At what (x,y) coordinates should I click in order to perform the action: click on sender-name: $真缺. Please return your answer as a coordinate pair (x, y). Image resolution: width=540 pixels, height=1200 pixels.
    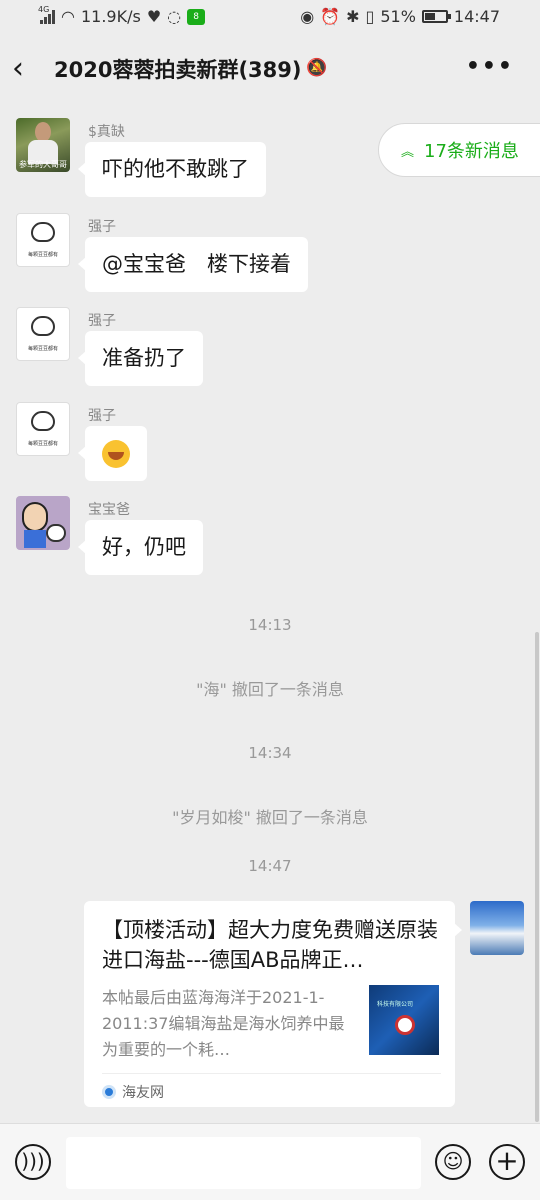
    Looking at the image, I should click on (106, 132).